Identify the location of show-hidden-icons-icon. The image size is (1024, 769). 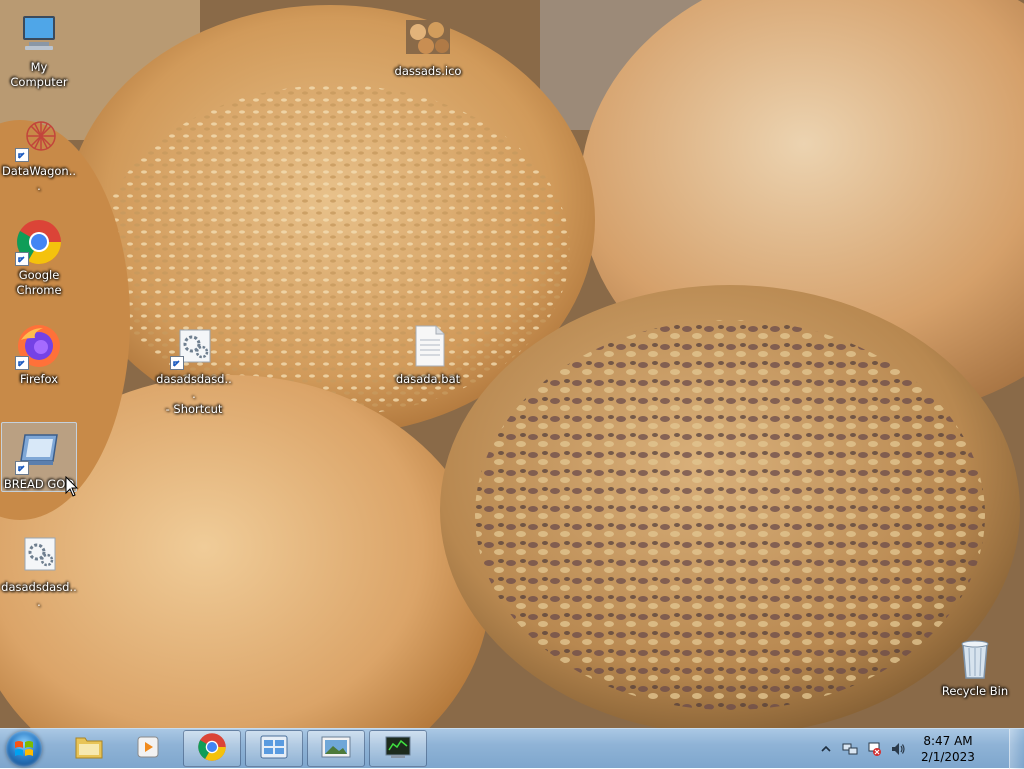
(826, 749).